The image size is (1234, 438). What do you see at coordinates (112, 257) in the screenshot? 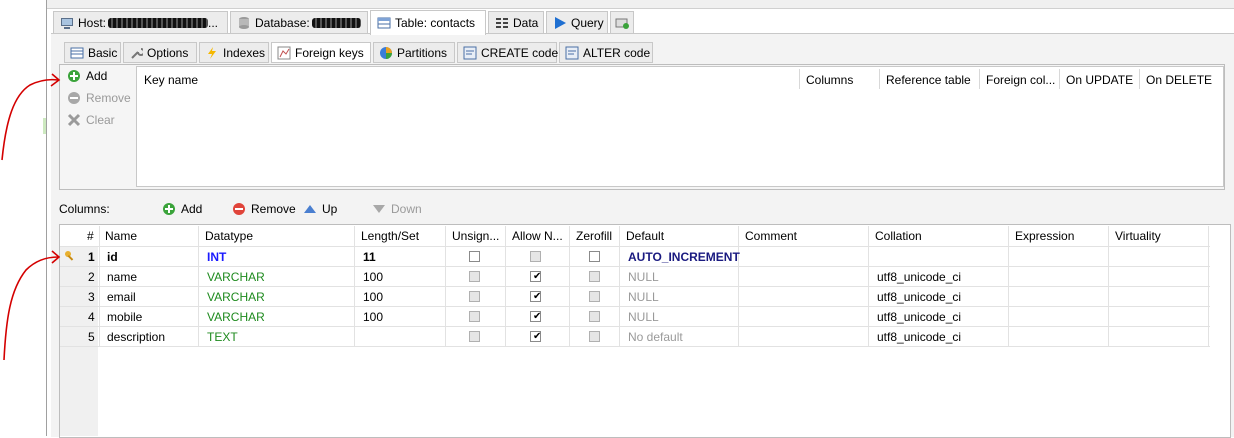
I see `cell-name: id` at bounding box center [112, 257].